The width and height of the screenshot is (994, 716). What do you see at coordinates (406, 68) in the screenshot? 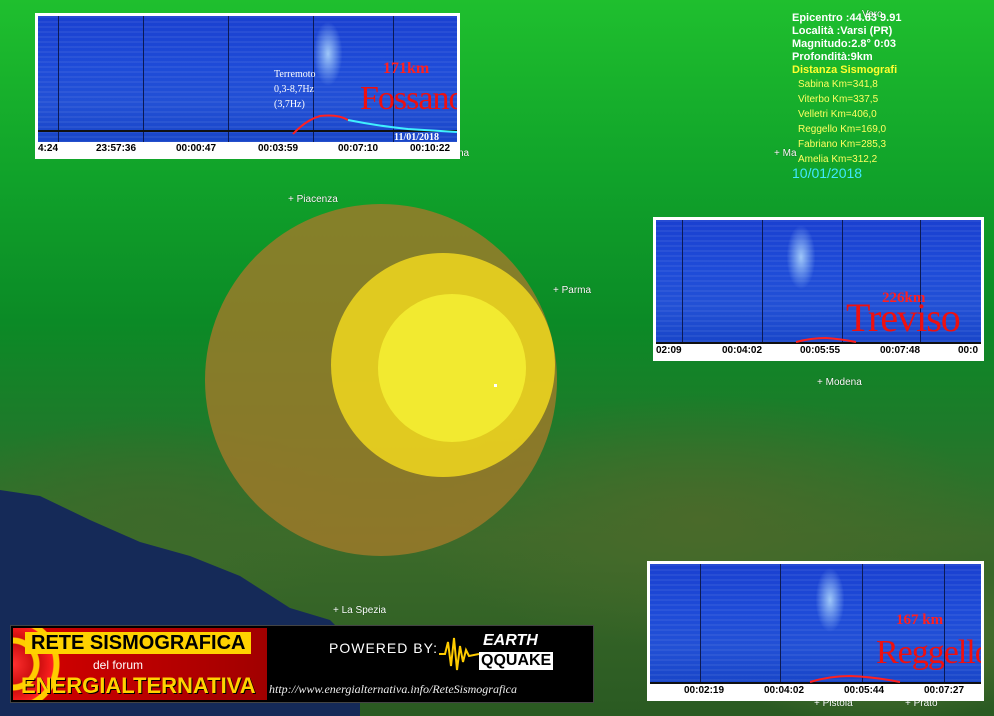
I see `distance-label: 171km` at bounding box center [406, 68].